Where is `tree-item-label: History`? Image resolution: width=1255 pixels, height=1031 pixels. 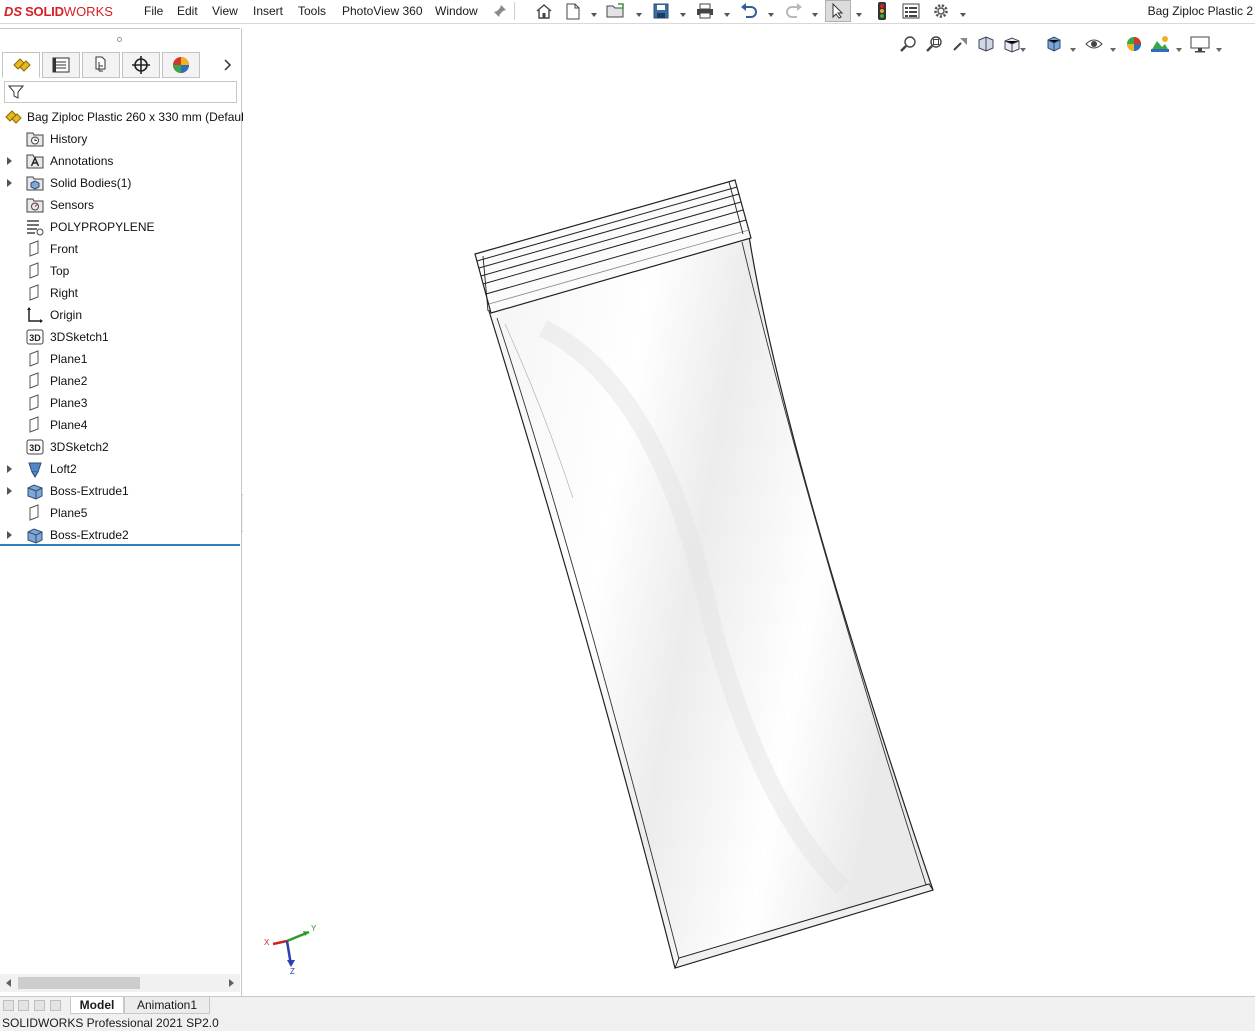
tree-item-label: History is located at coordinates (69, 139).